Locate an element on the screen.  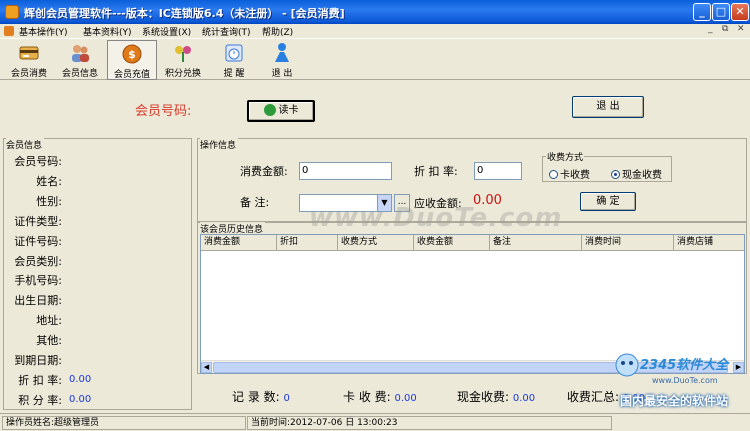
members-icon is located at coordinates (80, 53).